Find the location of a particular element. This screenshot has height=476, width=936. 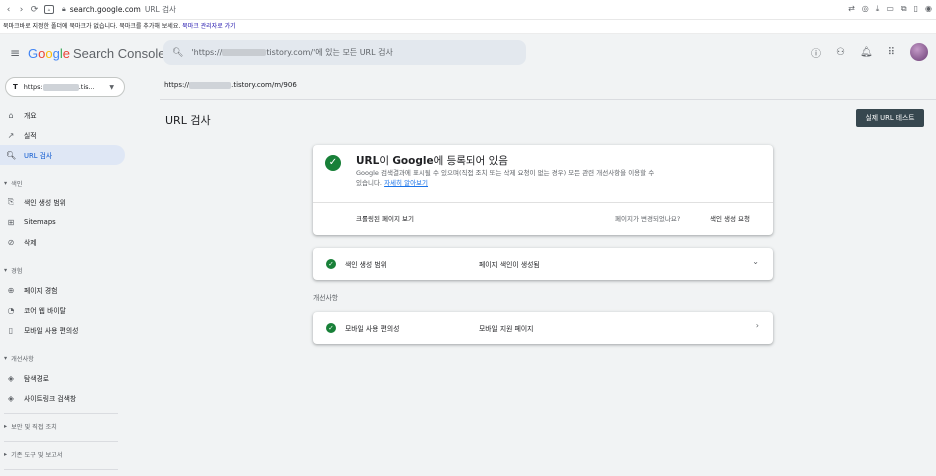

avatar is located at coordinates (919, 52).